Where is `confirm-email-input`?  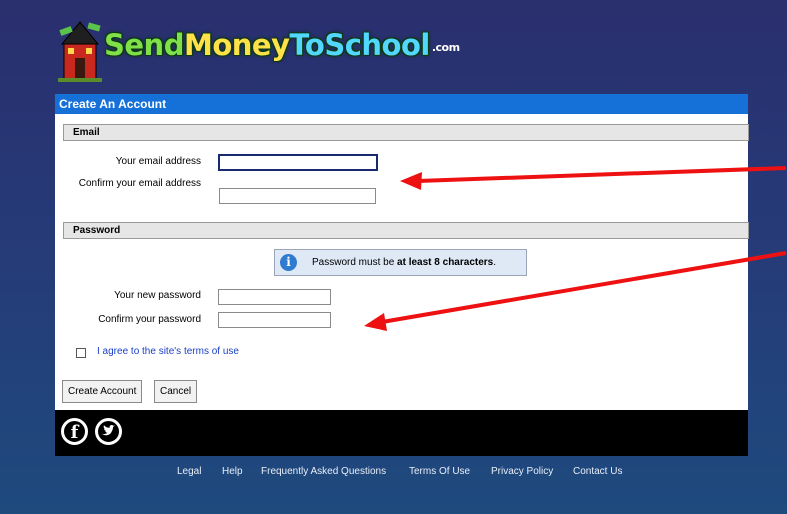 confirm-email-input is located at coordinates (297, 196).